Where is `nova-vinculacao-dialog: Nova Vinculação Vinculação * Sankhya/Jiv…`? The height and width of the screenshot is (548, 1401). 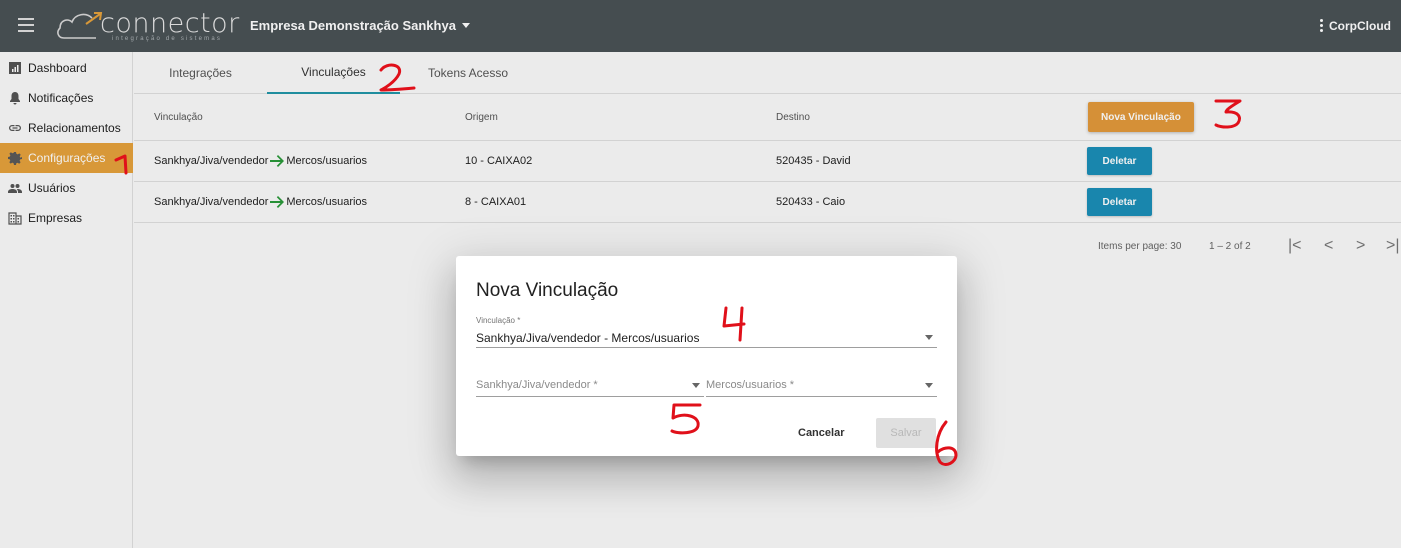
nova-vinculacao-dialog: Nova Vinculação Vinculação * Sankhya/Jiv… is located at coordinates (706, 356).